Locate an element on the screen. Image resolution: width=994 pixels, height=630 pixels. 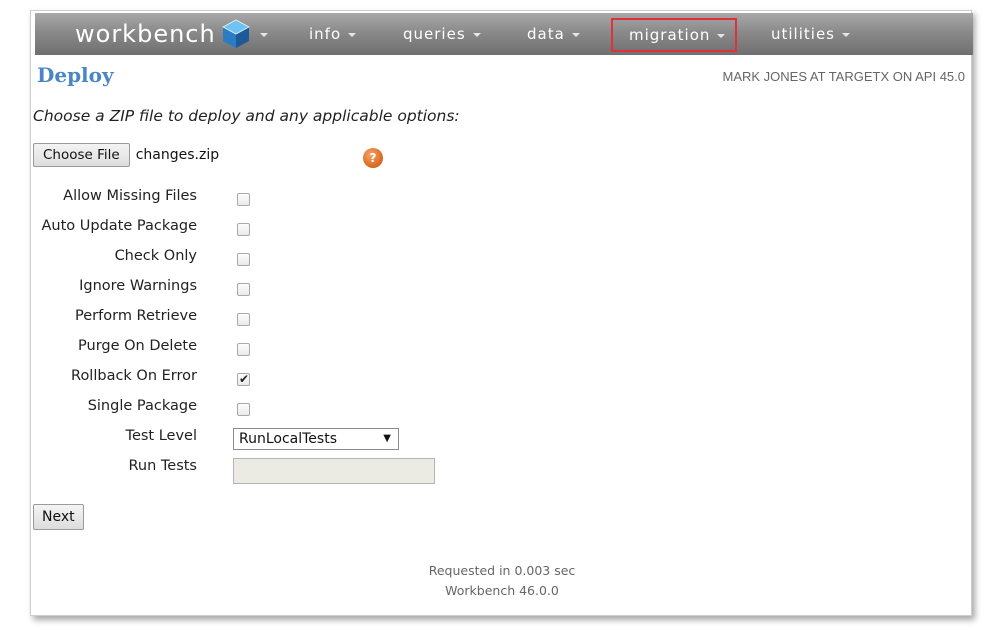
checkmark-icon: ✔ is located at coordinates (244, 379).